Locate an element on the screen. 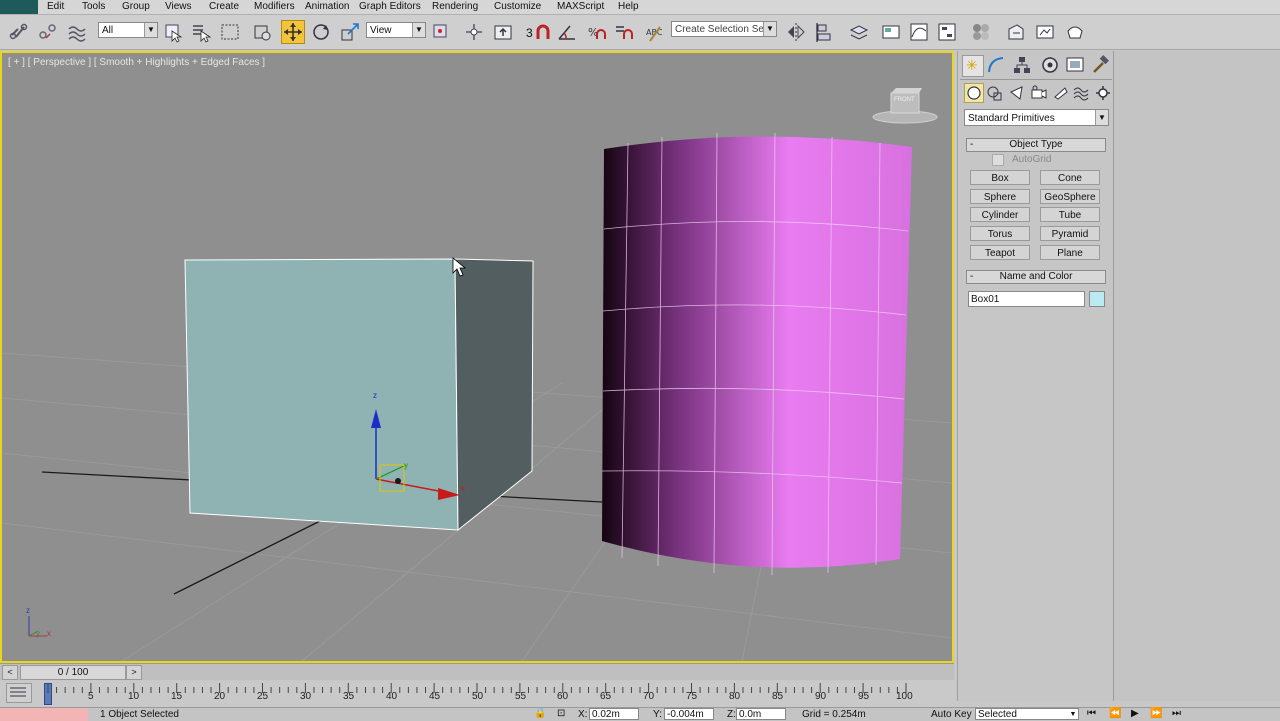  menu-help: Help is located at coordinates (628, 7).